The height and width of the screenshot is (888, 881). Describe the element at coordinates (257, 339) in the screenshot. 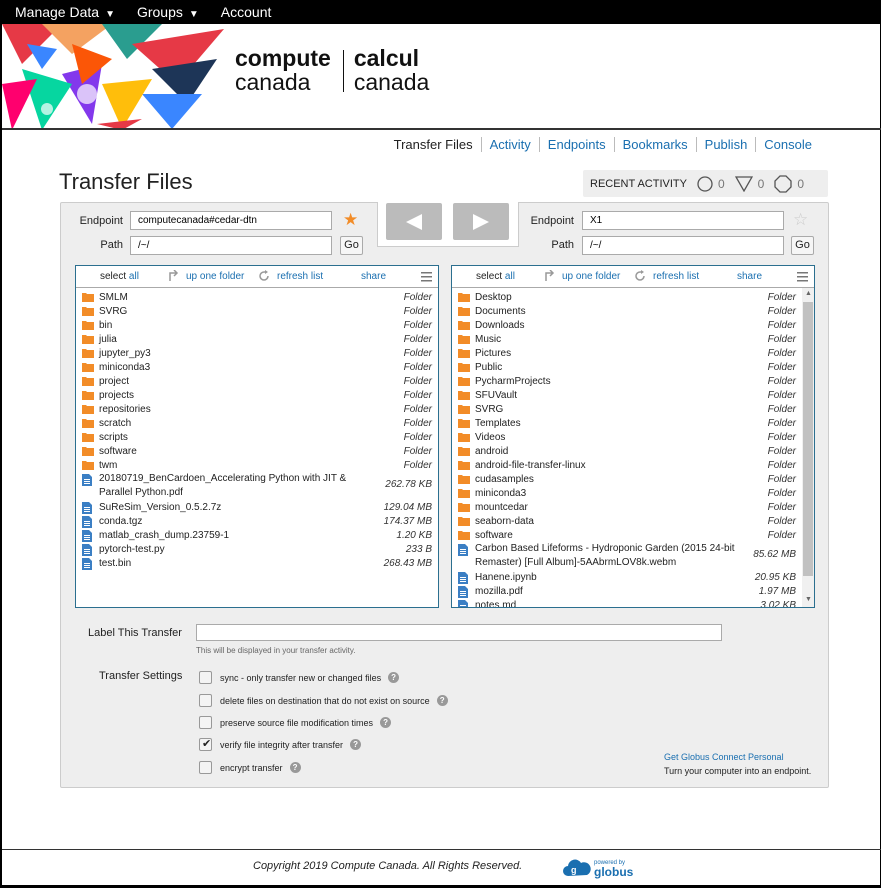

I see `file-row: julia Folder` at that location.